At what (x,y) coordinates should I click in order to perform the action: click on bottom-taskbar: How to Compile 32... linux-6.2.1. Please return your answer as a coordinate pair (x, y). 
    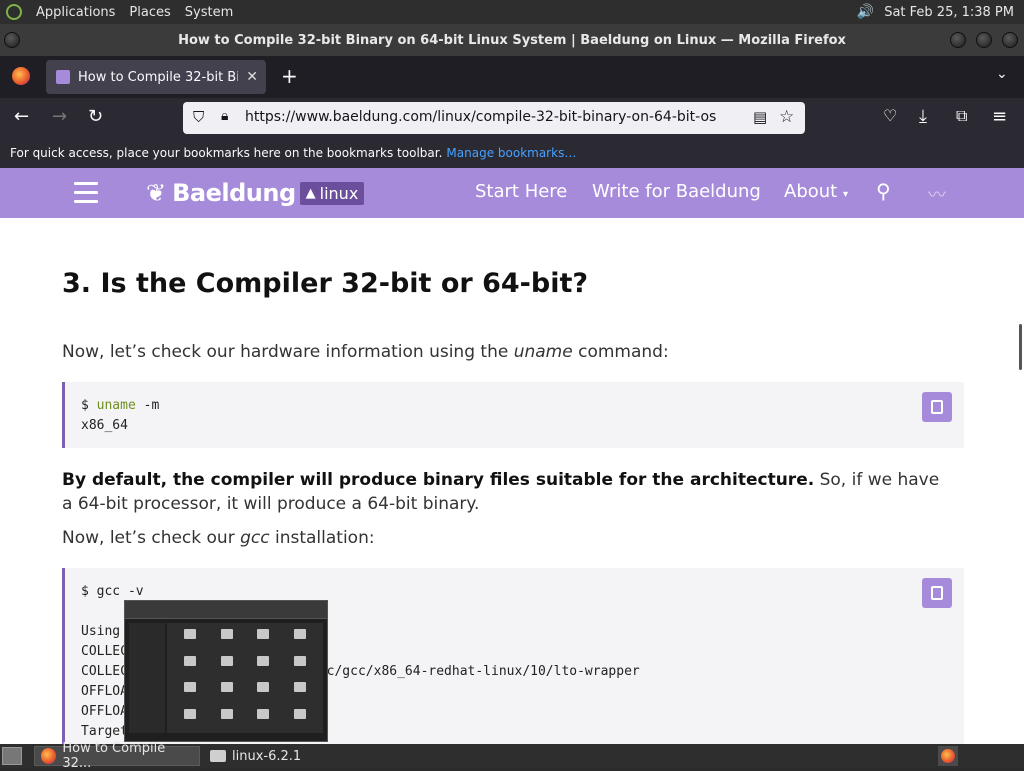
    Looking at the image, I should click on (512, 756).